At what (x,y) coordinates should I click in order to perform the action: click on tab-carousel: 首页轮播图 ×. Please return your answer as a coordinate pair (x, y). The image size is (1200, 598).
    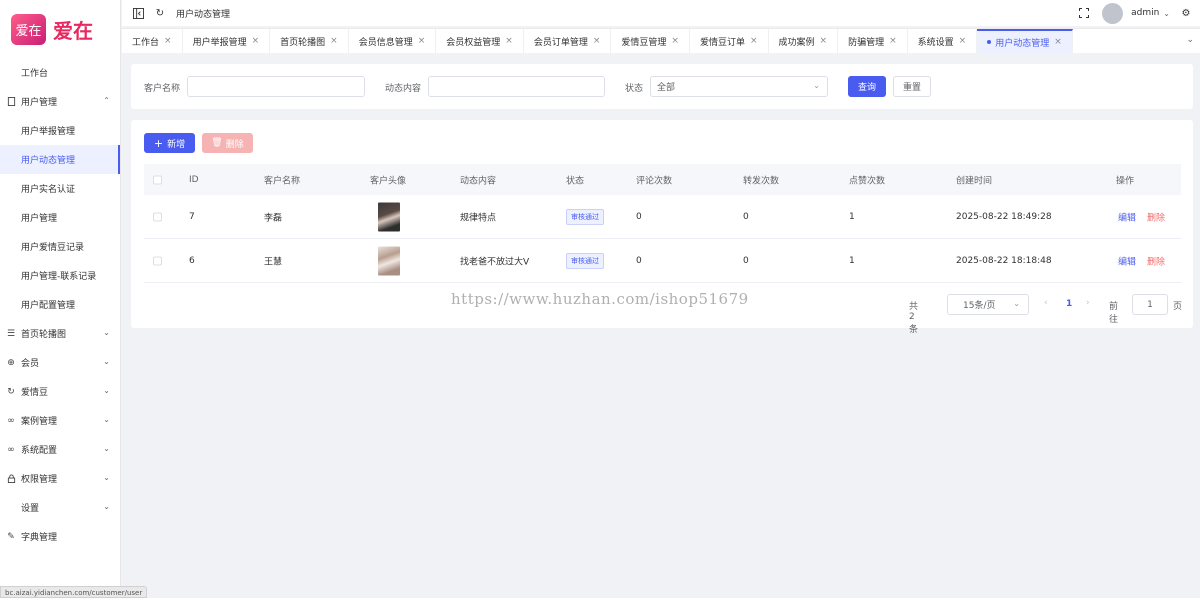
    Looking at the image, I should click on (309, 41).